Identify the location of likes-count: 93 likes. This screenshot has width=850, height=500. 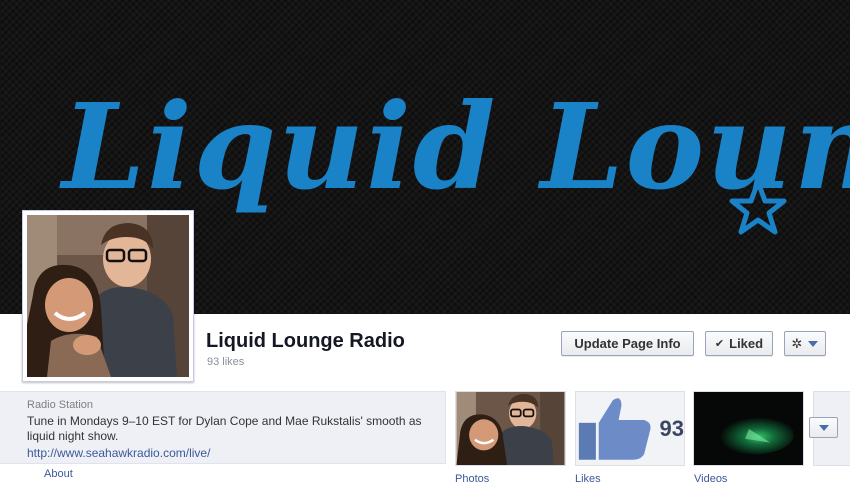
(225, 362).